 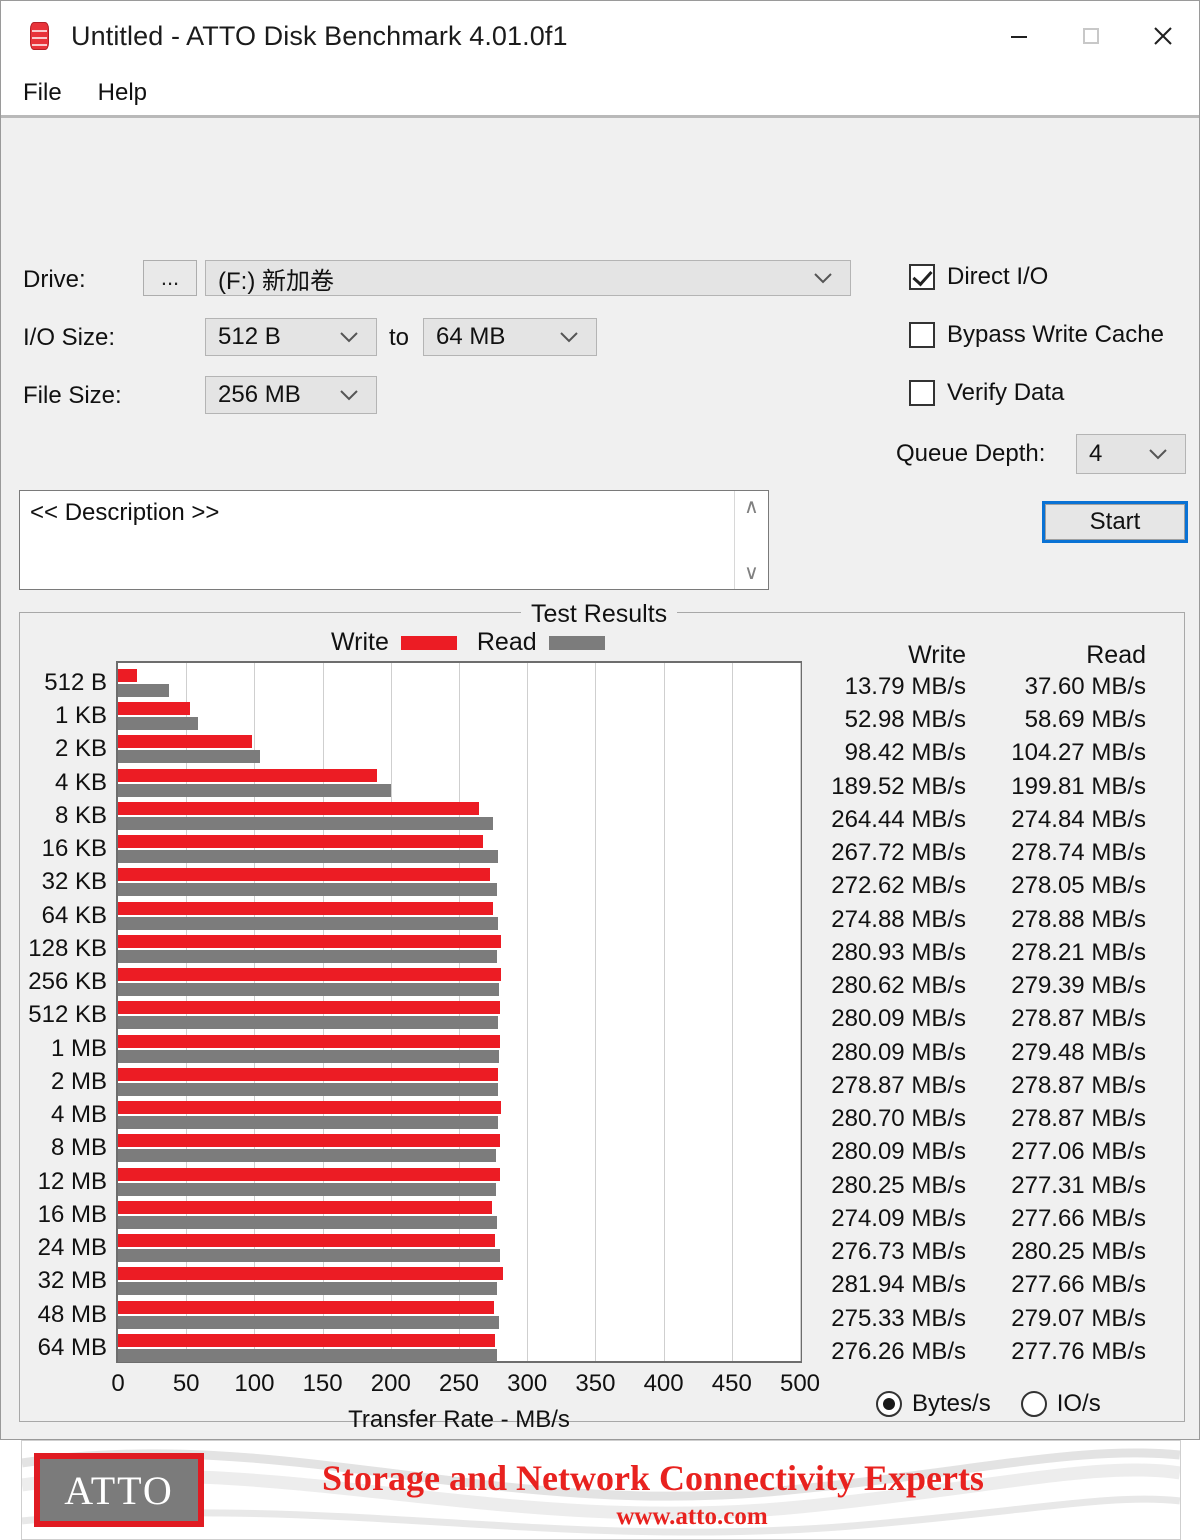 I want to click on chart-y-tick-label: 2 MB, so click(x=78, y=1081).